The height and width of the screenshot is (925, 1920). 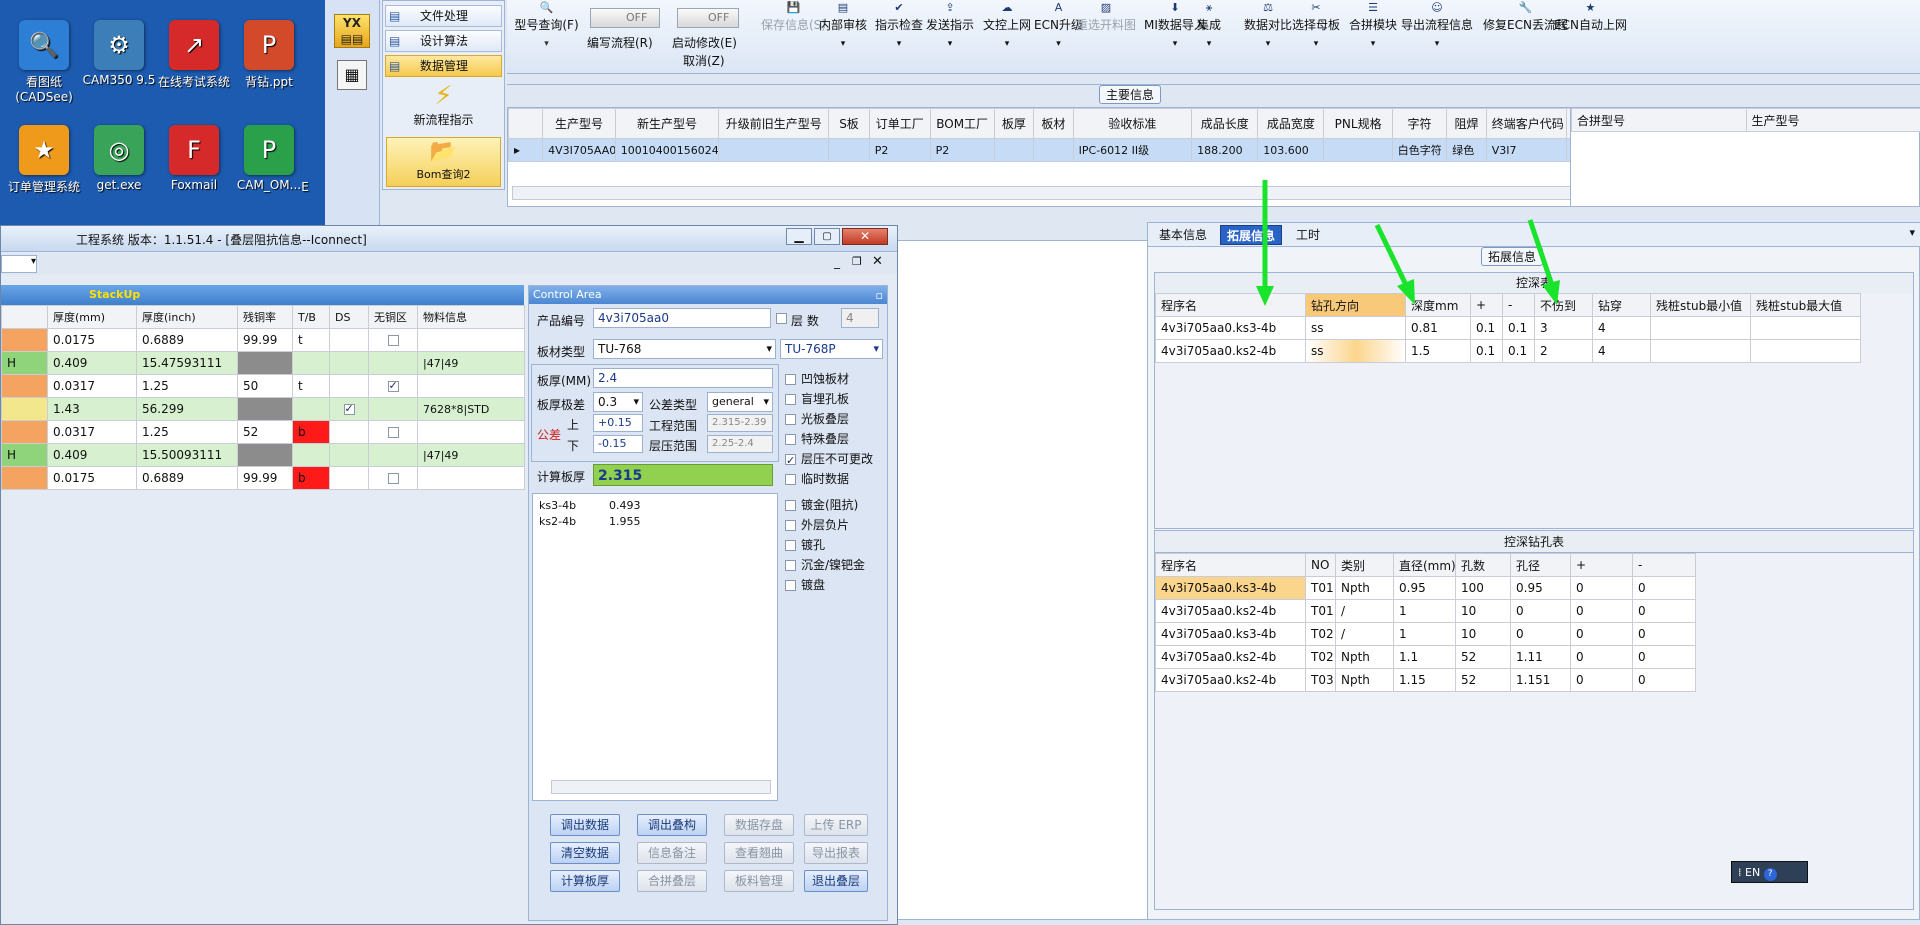 I want to click on thickness-inch-cell: 56.299, so click(x=187, y=409).